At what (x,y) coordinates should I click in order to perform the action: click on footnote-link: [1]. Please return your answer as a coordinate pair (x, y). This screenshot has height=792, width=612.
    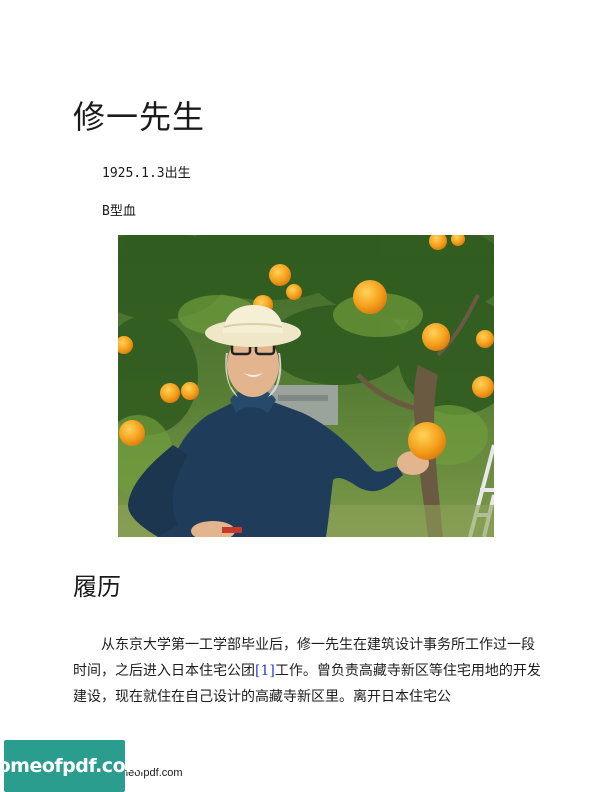
    Looking at the image, I should click on (265, 671).